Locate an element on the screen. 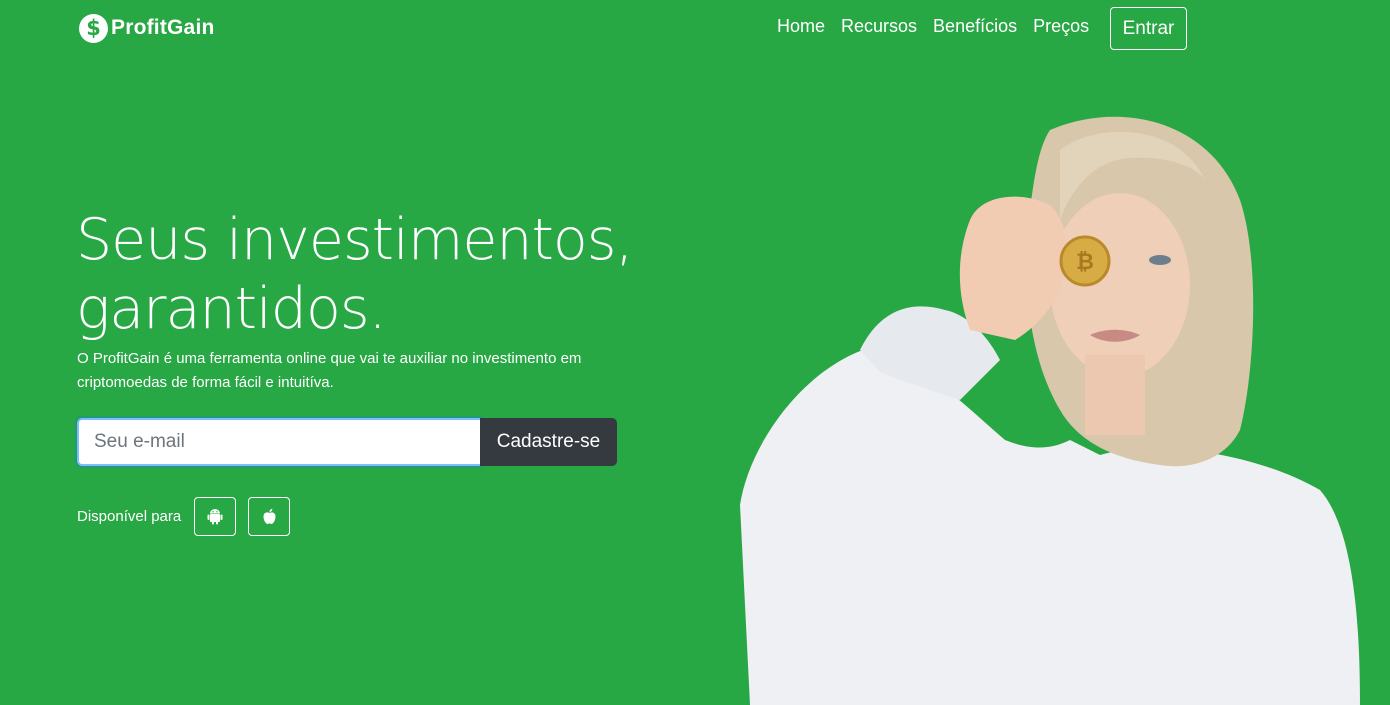  signup-form: Cadastre-se is located at coordinates (347, 442).